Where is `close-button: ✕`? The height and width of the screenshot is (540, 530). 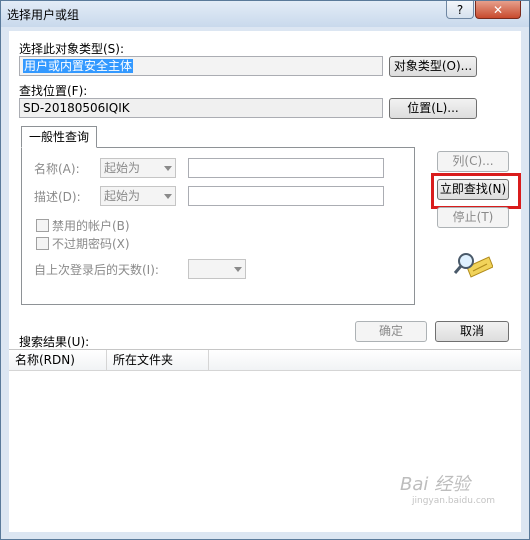
close-button: ✕ is located at coordinates (498, 10).